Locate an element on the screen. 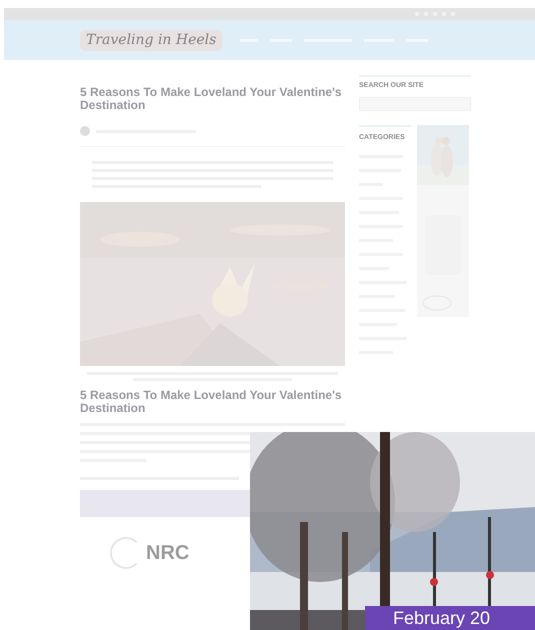 Image resolution: width=535 pixels, height=630 pixels. article-title: 5 Reasons To Make Loveland Your Valentine's Destination is located at coordinates (211, 99).